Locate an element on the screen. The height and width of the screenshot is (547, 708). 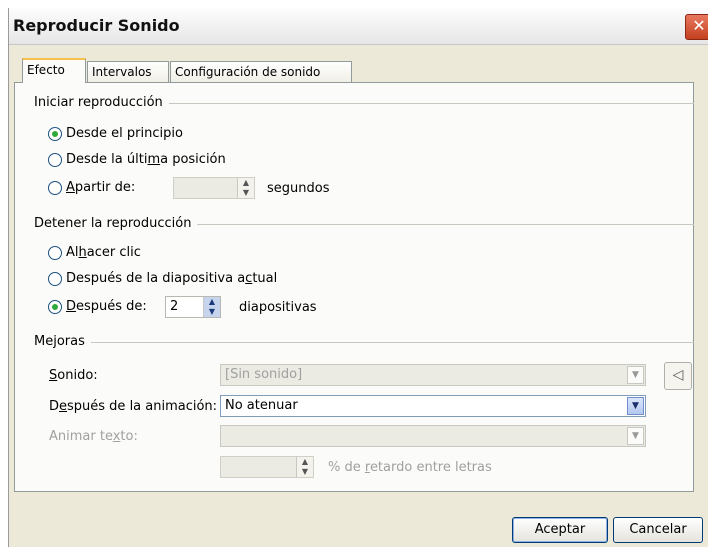
animate-text-label-after: to: is located at coordinates (129, 436).